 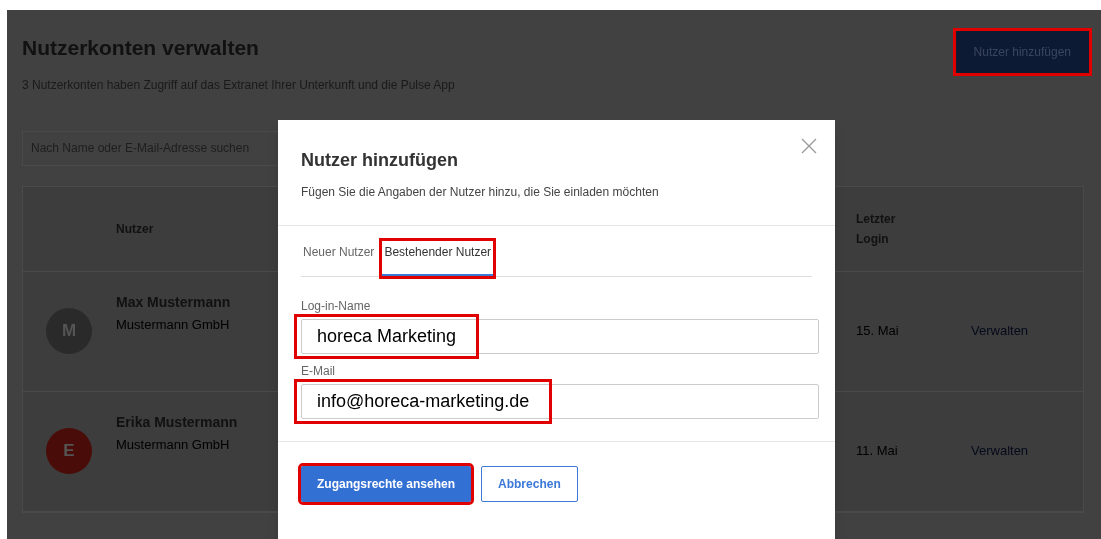 What do you see at coordinates (386, 484) in the screenshot?
I see `view-permissions-button: Zugangsrechte ansehen` at bounding box center [386, 484].